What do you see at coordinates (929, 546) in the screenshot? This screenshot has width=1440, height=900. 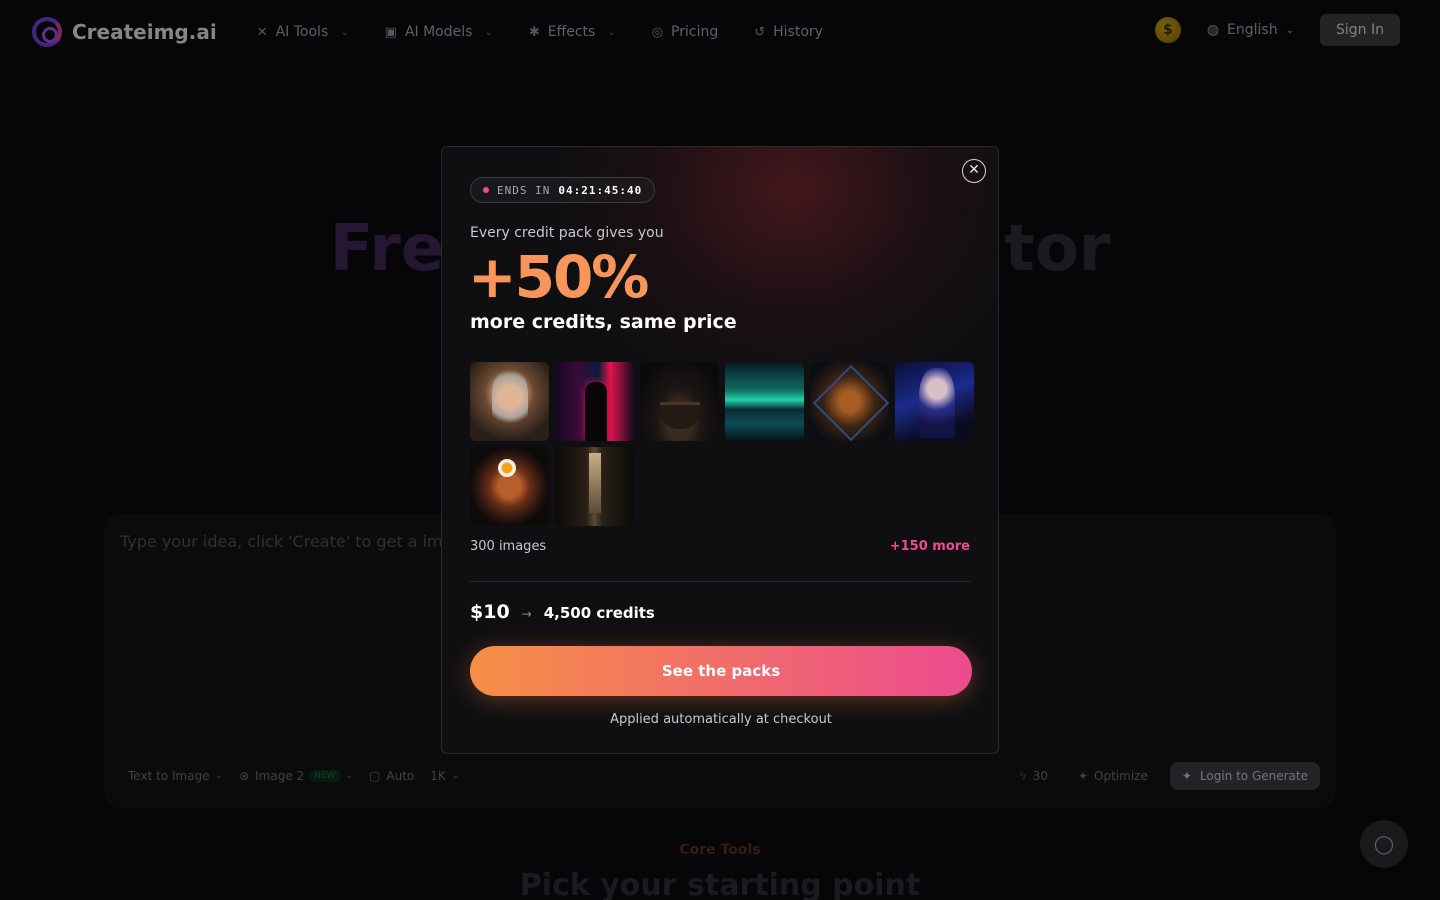 I see `more-images-count: +150 more` at bounding box center [929, 546].